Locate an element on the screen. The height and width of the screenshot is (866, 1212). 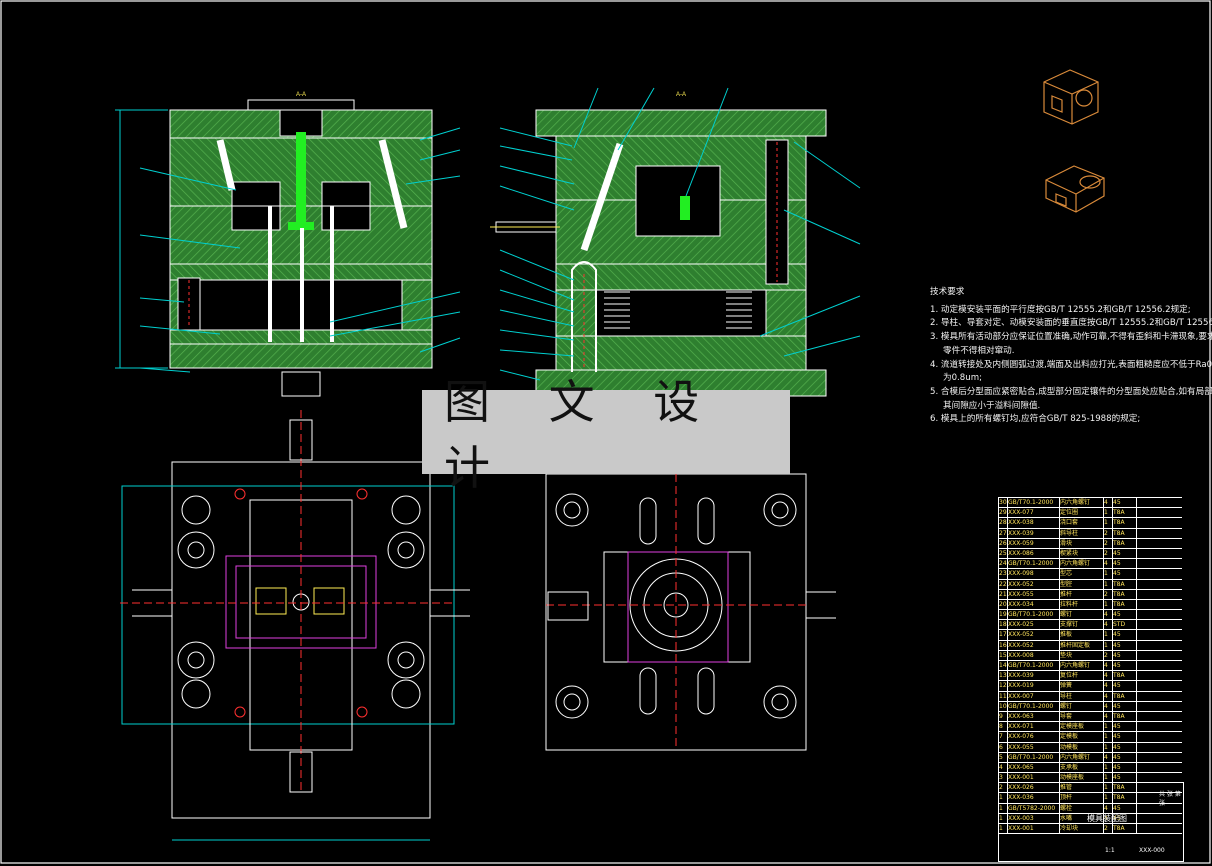
bom-cell-name: 垫块 is located at coordinates (1081, 655).